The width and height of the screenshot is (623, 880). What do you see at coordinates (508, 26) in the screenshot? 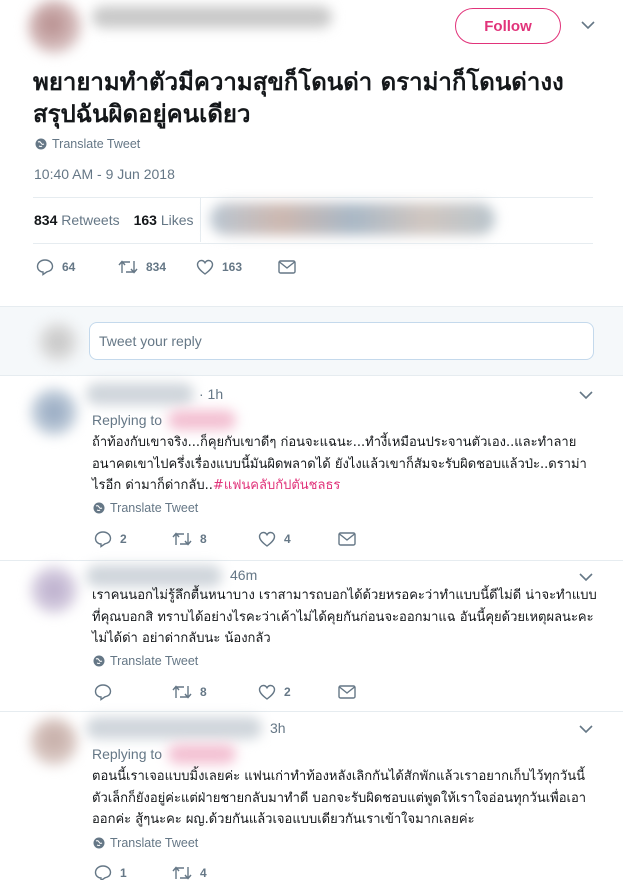
I see `follow-button: Follow` at bounding box center [508, 26].